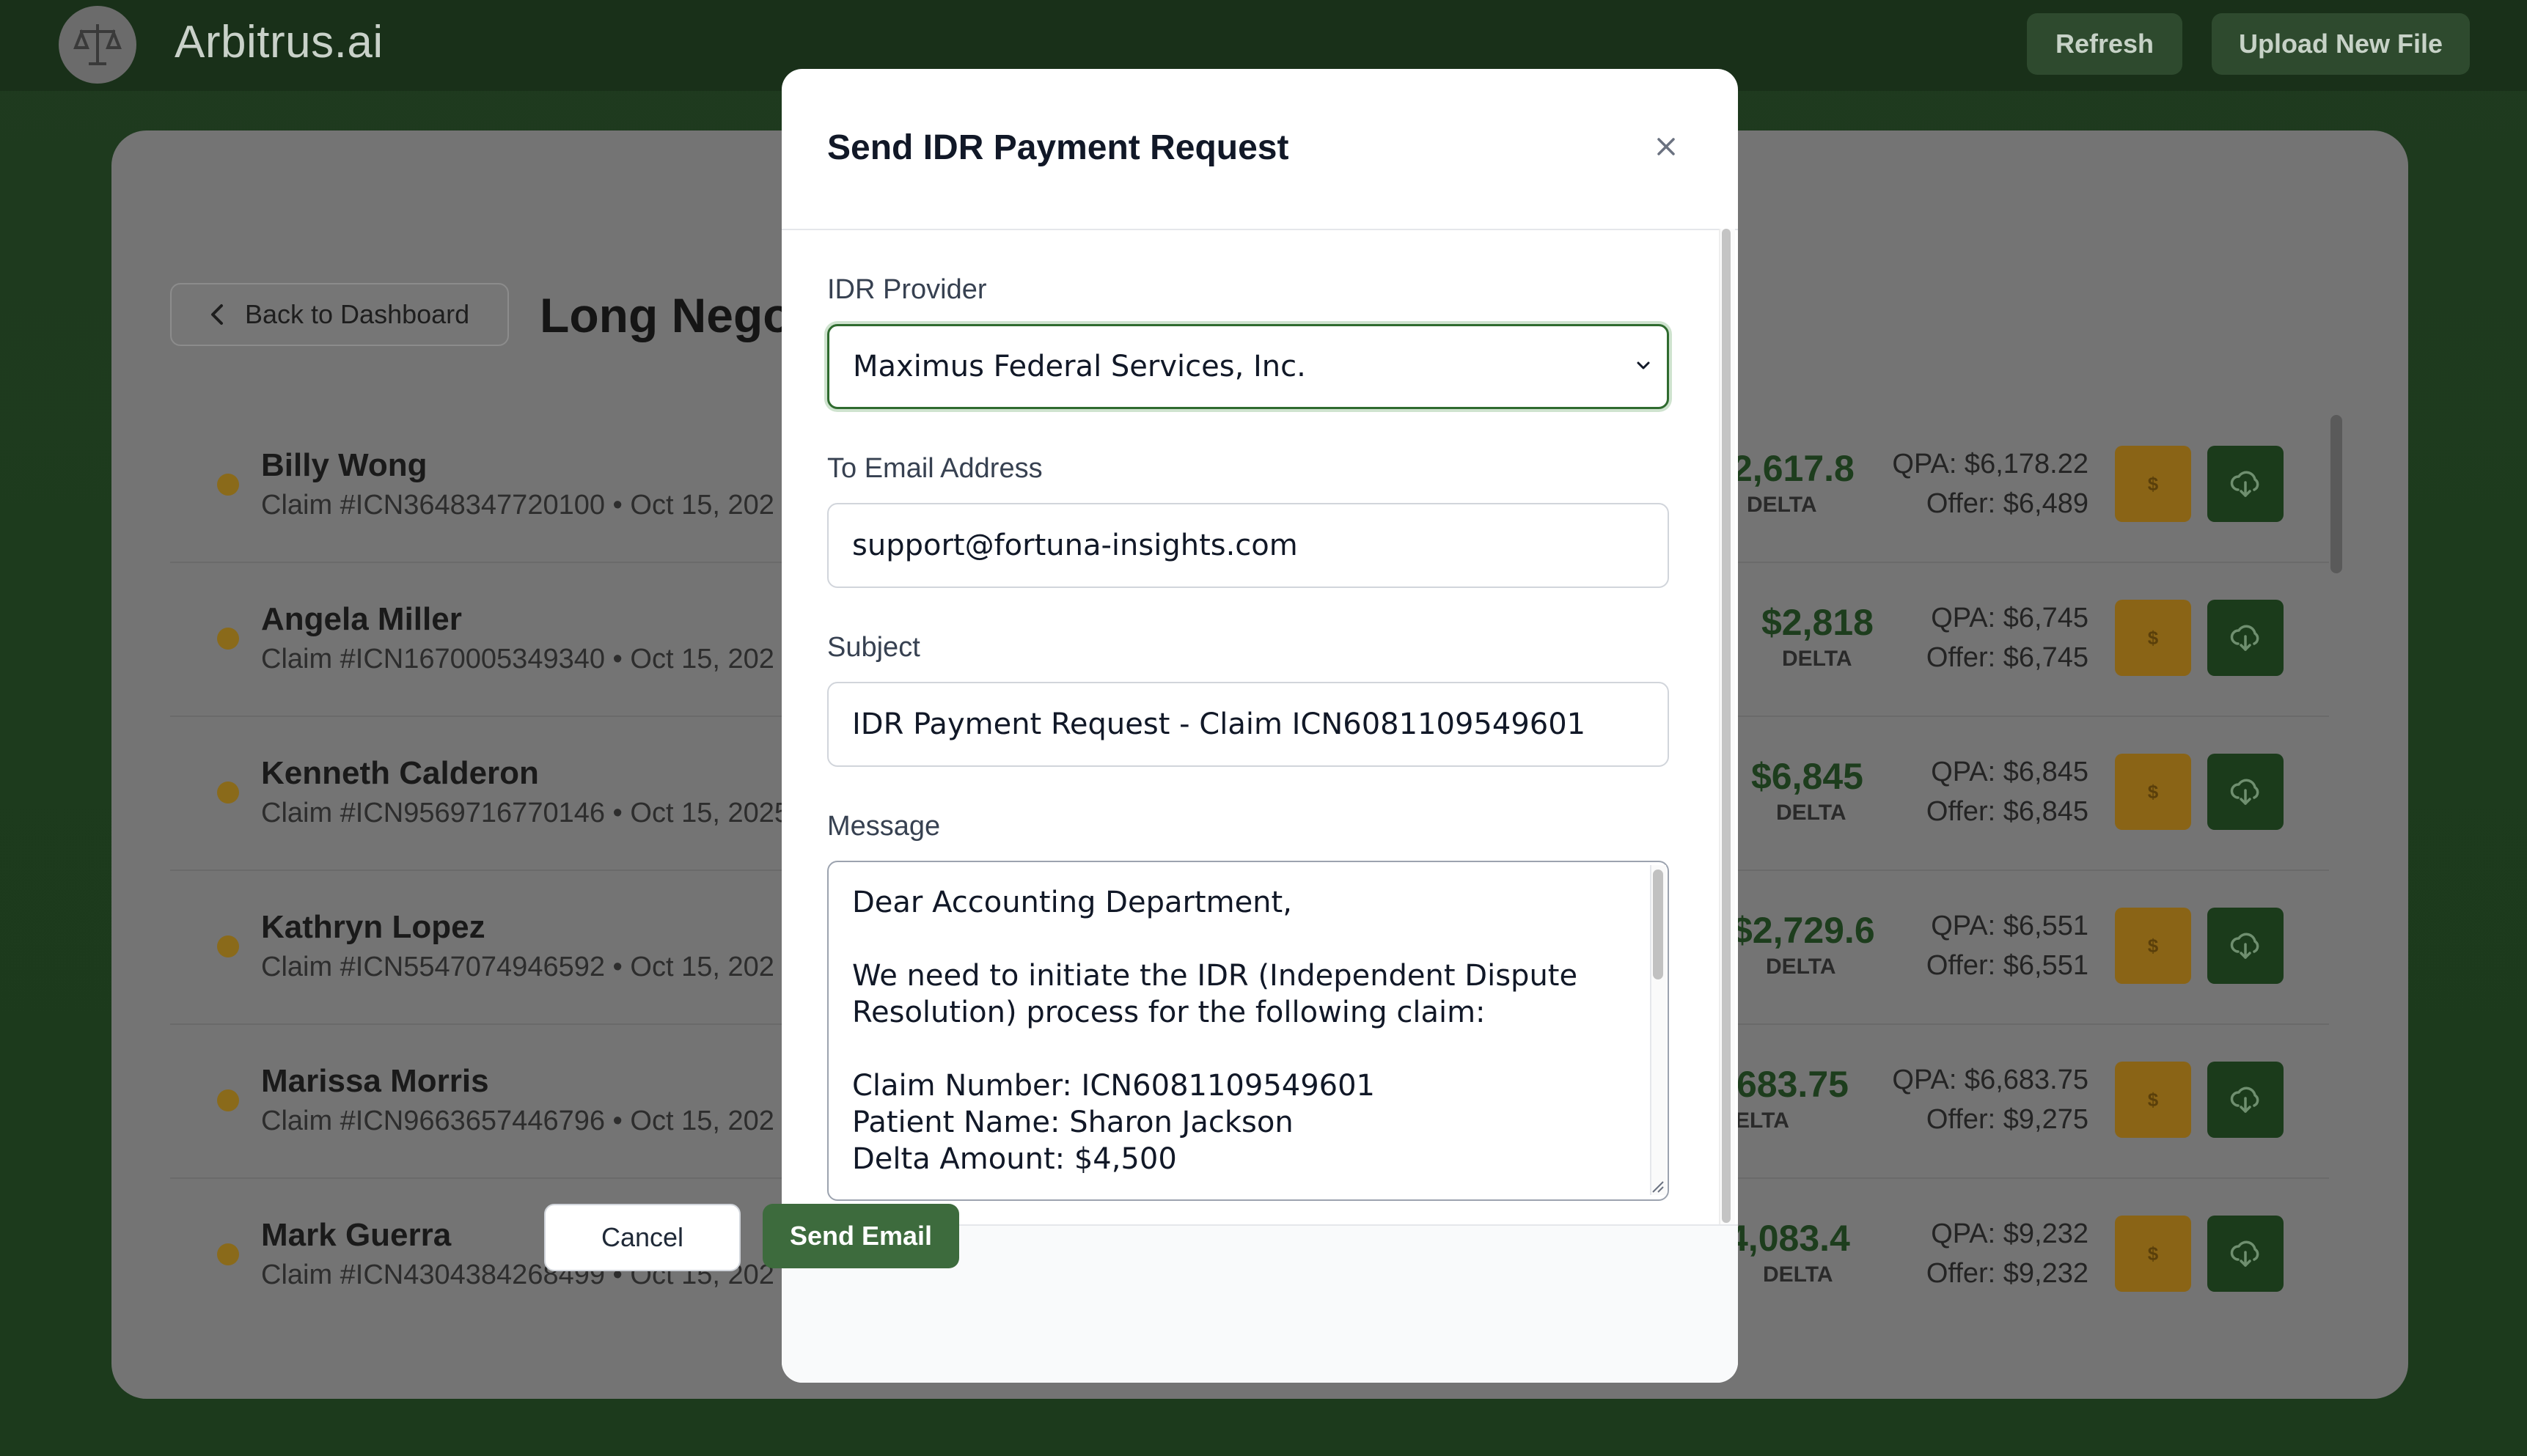 This screenshot has height=1456, width=2527. I want to click on delta-amount: 683.75, so click(1792, 1084).